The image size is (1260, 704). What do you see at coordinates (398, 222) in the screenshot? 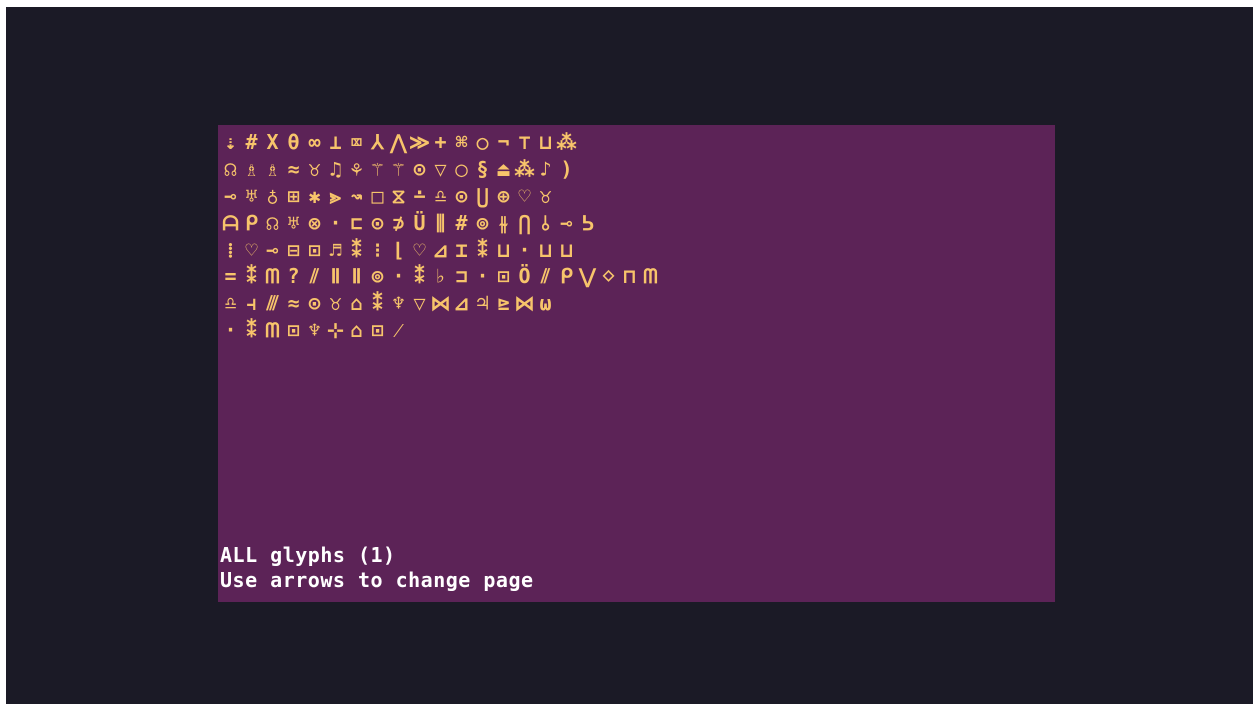
I see `glyph-cell: ⊅` at bounding box center [398, 222].